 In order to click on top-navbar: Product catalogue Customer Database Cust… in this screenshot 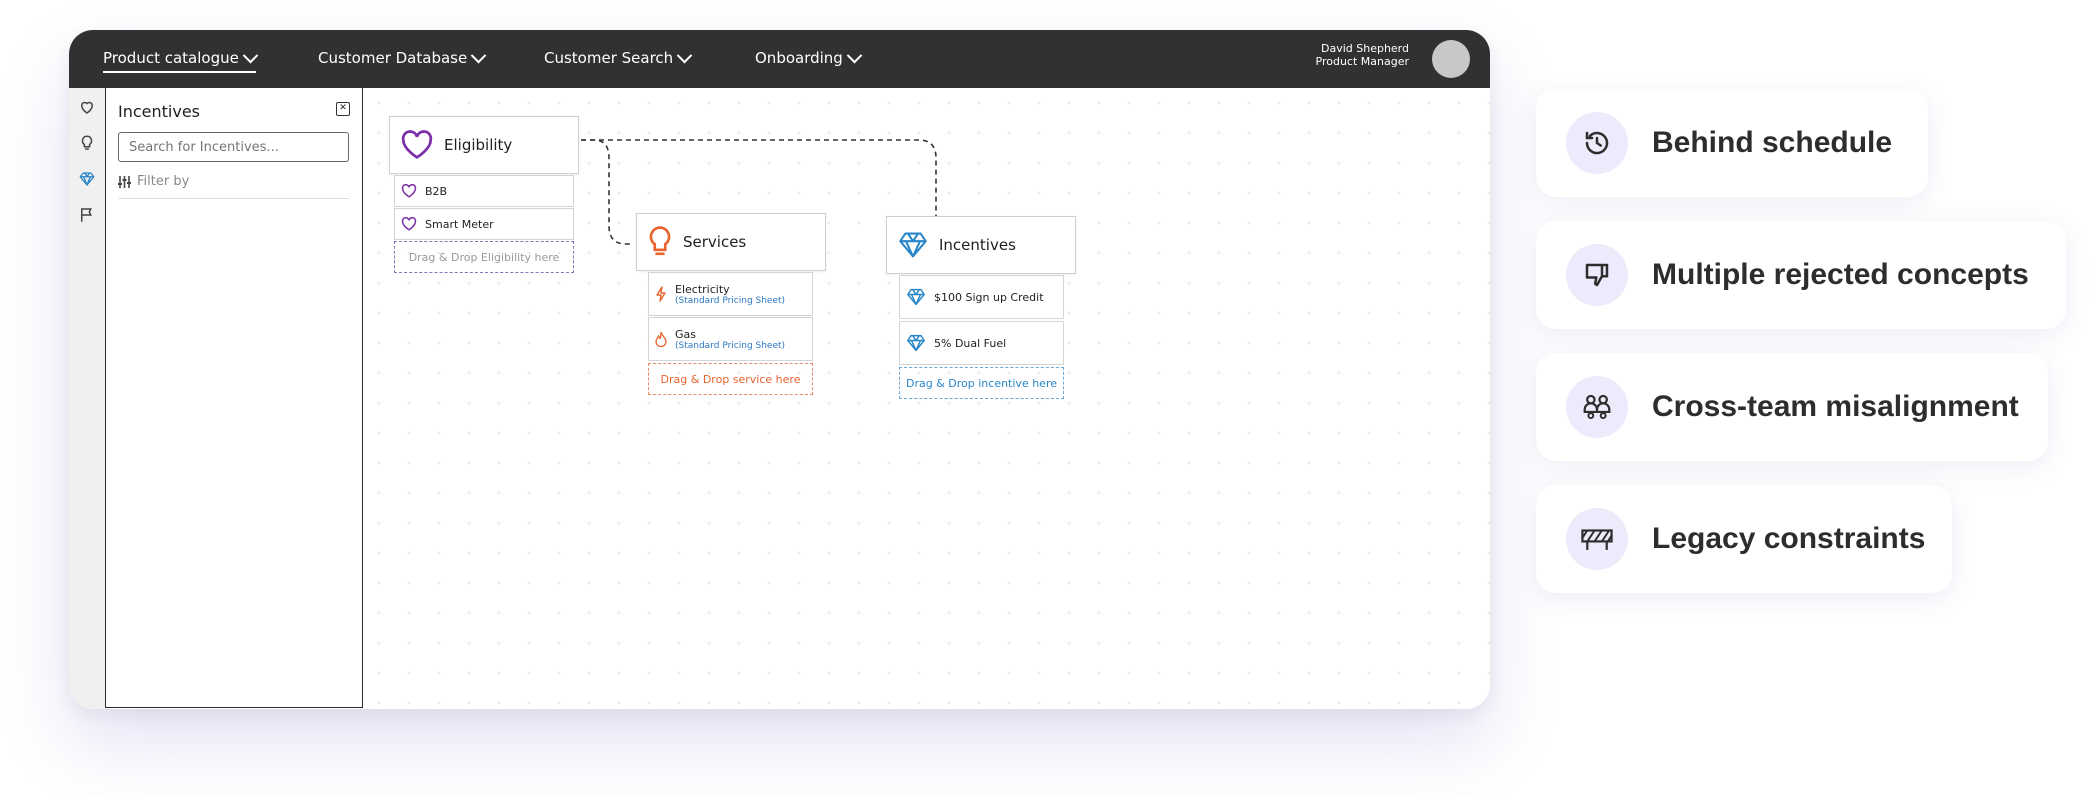, I will do `click(779, 59)`.